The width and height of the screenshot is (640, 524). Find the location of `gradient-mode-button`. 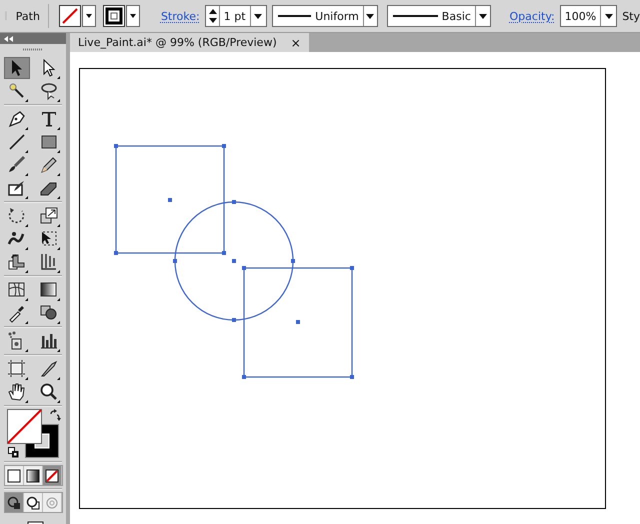

gradient-mode-button is located at coordinates (33, 475).